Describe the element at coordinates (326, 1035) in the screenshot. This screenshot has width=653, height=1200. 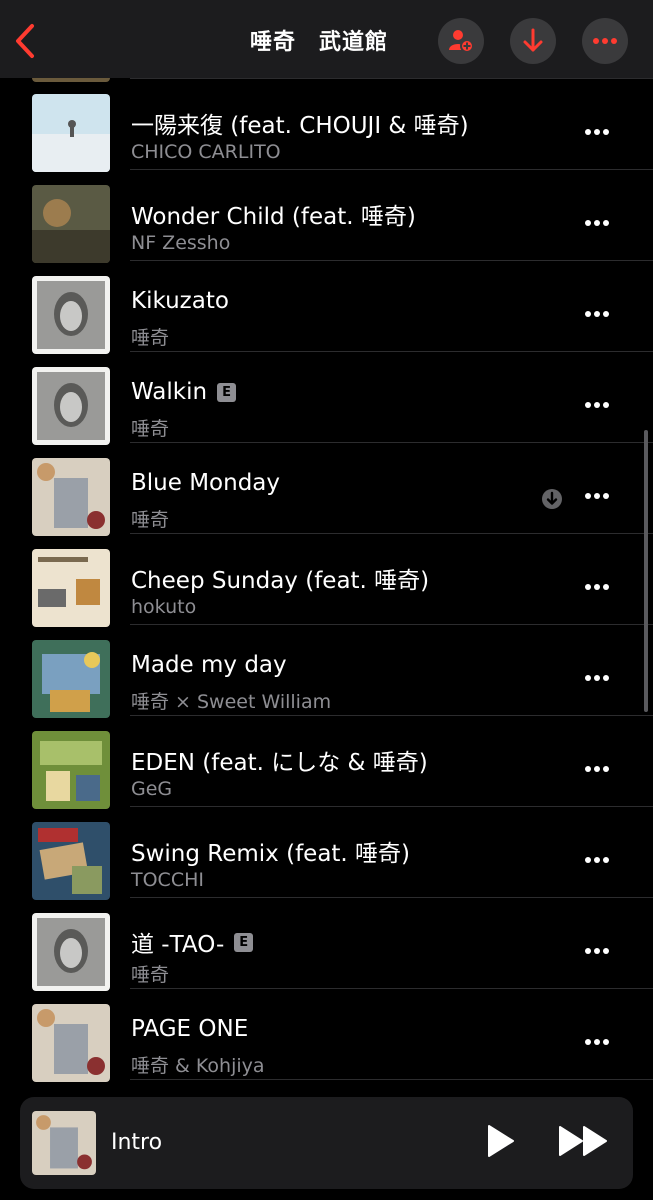
I see `track-row: PAGE ONE 唾奇 & Kohjiya` at that location.